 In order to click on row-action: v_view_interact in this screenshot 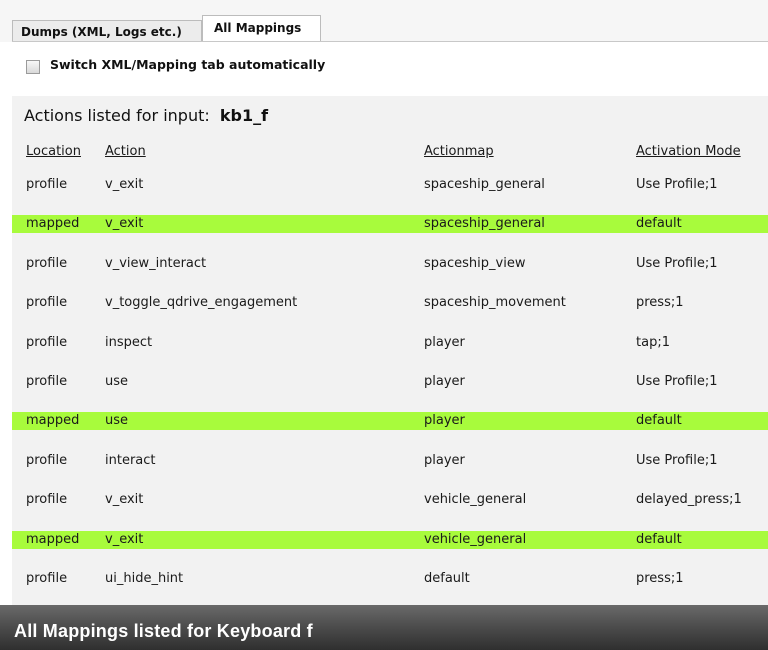, I will do `click(156, 263)`.